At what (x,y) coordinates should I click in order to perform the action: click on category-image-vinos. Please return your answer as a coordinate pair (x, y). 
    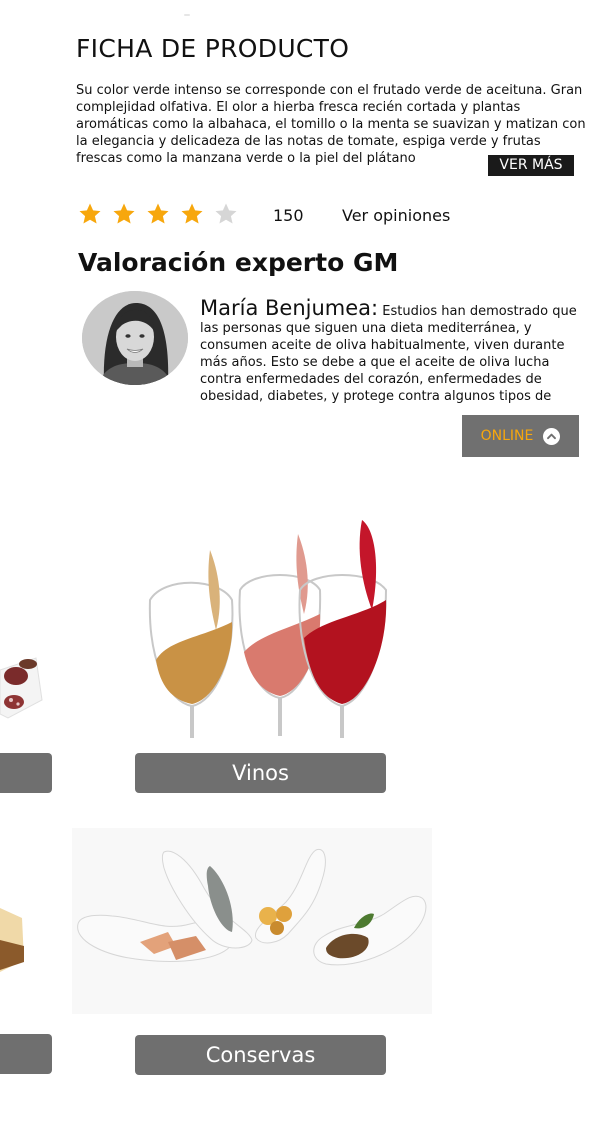
    Looking at the image, I should click on (270, 626).